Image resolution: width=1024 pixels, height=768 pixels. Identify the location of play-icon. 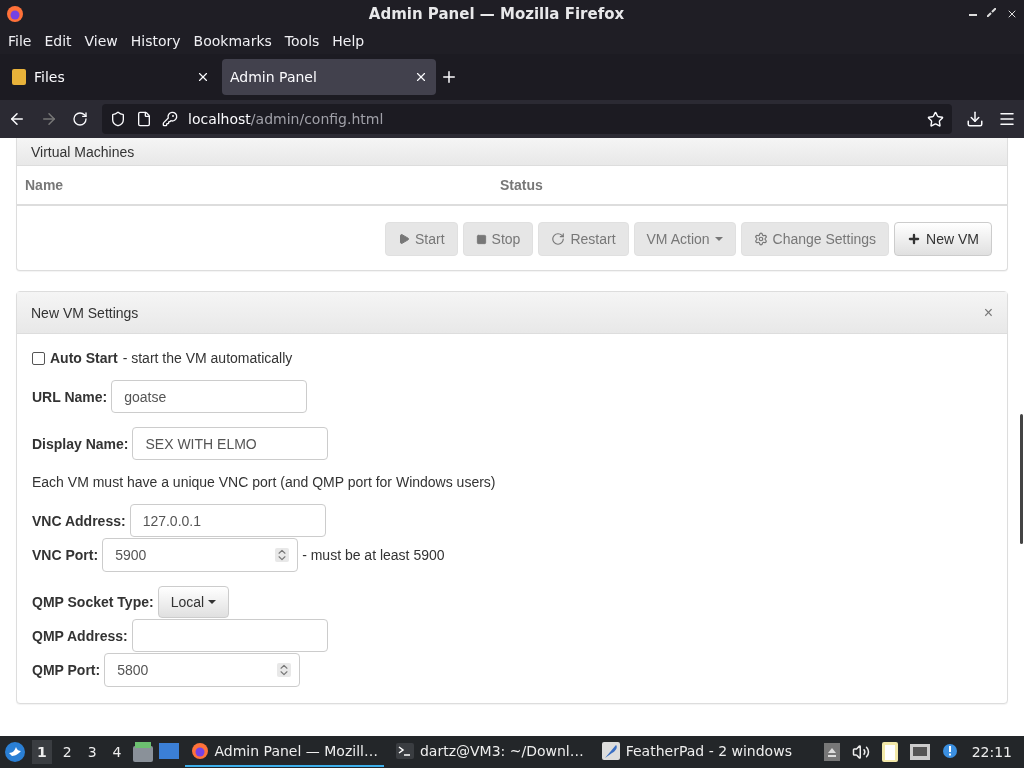
(404, 239).